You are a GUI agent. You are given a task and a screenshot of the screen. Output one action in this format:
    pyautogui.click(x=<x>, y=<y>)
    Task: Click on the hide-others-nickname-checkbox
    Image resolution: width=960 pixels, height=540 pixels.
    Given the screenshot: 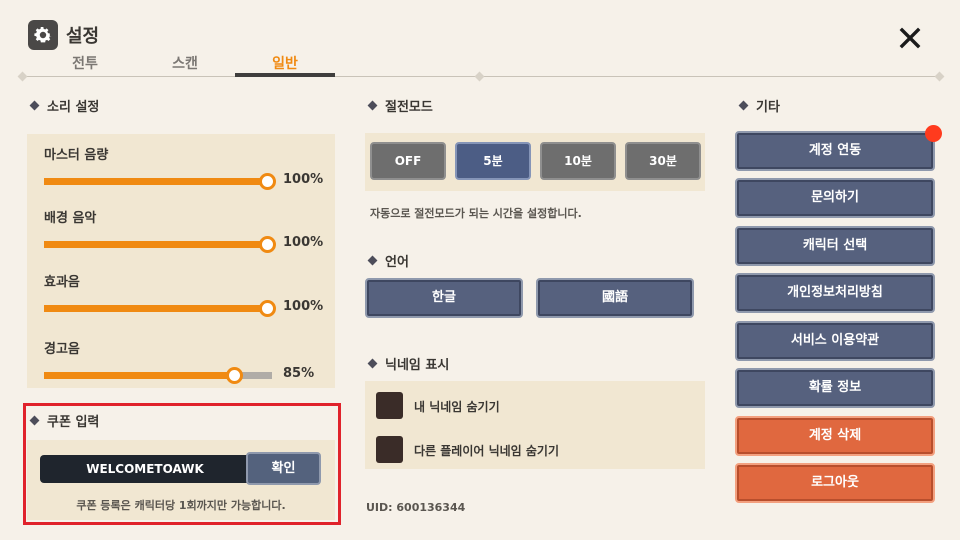 What is the action you would take?
    pyautogui.click(x=389, y=449)
    